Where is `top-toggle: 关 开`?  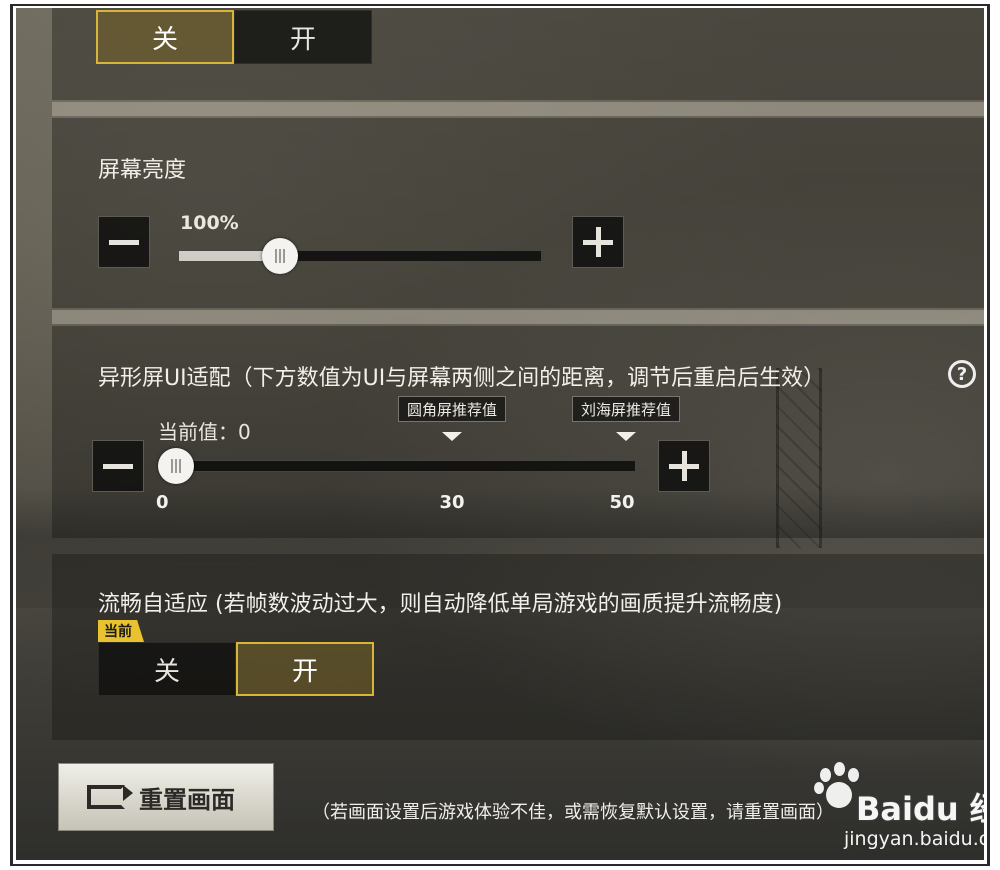
top-toggle: 关 开 is located at coordinates (234, 37).